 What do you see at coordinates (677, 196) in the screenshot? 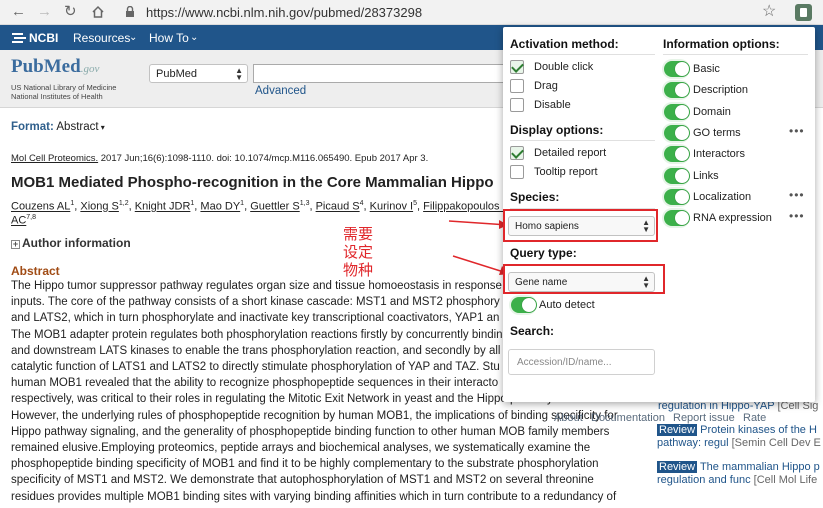
I see `toggle-localization` at bounding box center [677, 196].